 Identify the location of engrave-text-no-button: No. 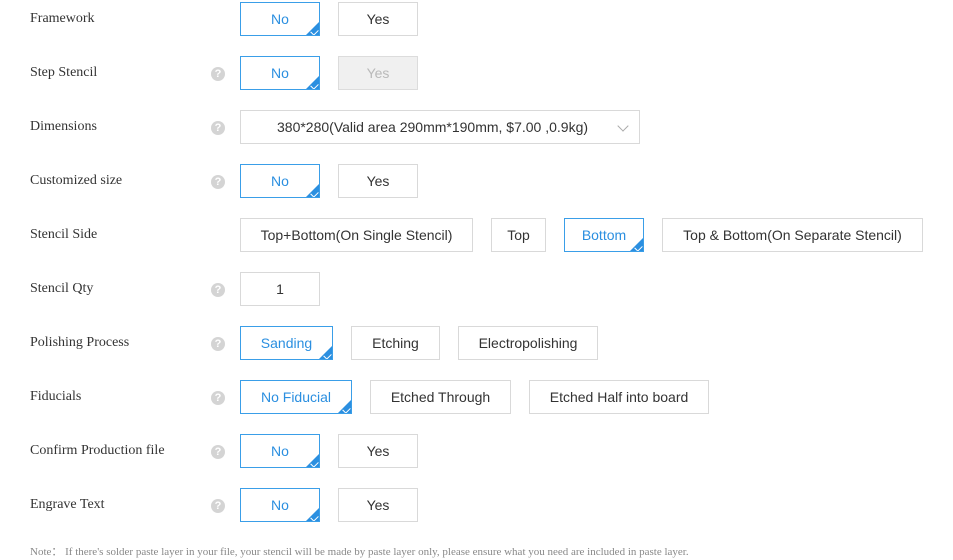
(280, 505).